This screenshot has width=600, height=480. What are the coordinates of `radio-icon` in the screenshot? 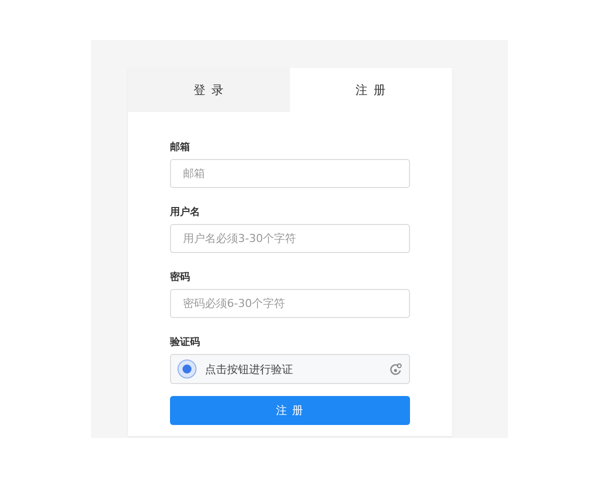 It's located at (187, 369).